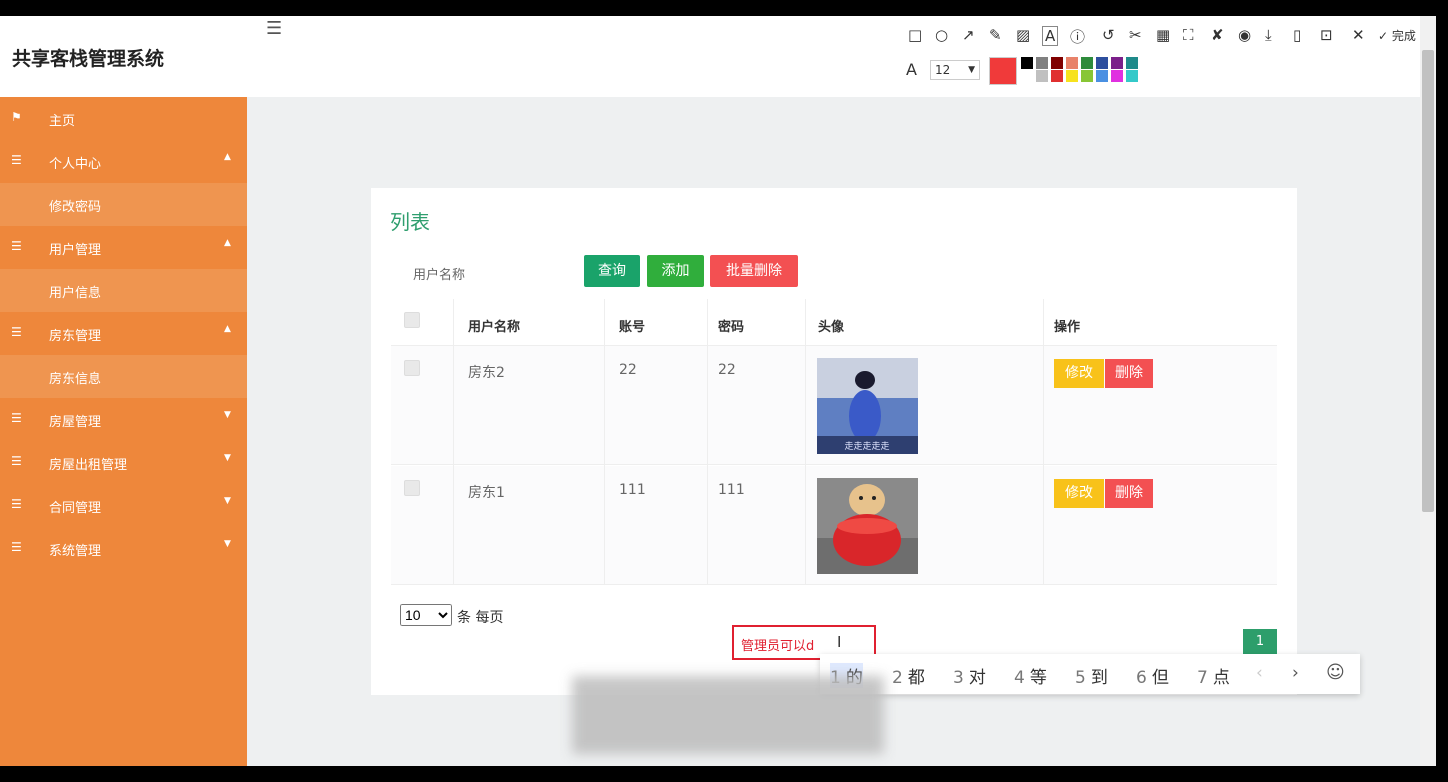 The width and height of the screenshot is (1448, 782). What do you see at coordinates (911, 69) in the screenshot?
I see `font-icon: A` at bounding box center [911, 69].